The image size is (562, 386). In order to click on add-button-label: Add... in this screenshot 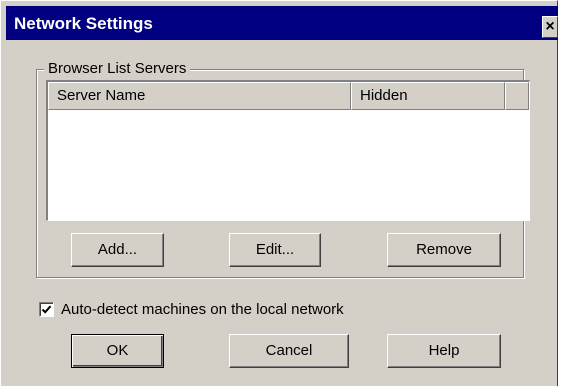, I will do `click(117, 249)`.